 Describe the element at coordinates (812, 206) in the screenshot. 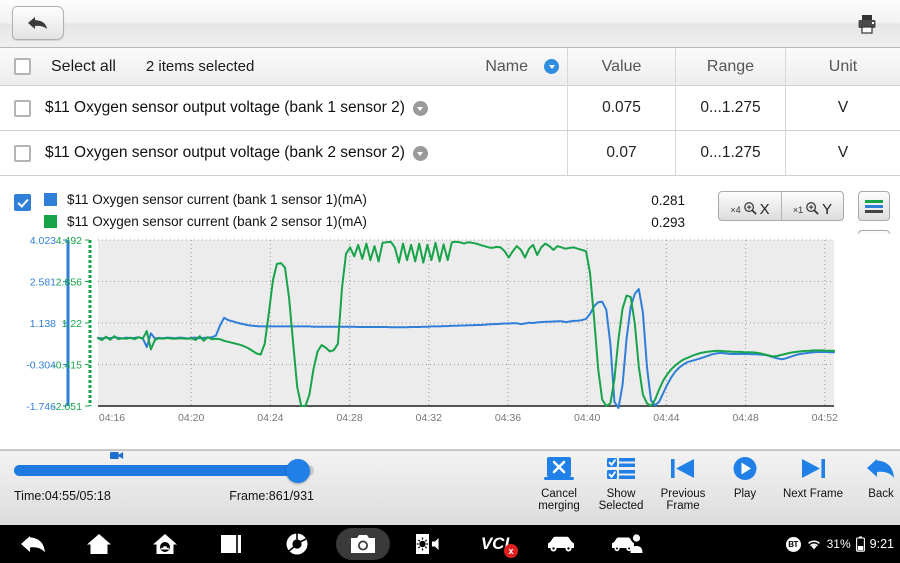

I see `zoom-y-button: ×1 Y` at that location.